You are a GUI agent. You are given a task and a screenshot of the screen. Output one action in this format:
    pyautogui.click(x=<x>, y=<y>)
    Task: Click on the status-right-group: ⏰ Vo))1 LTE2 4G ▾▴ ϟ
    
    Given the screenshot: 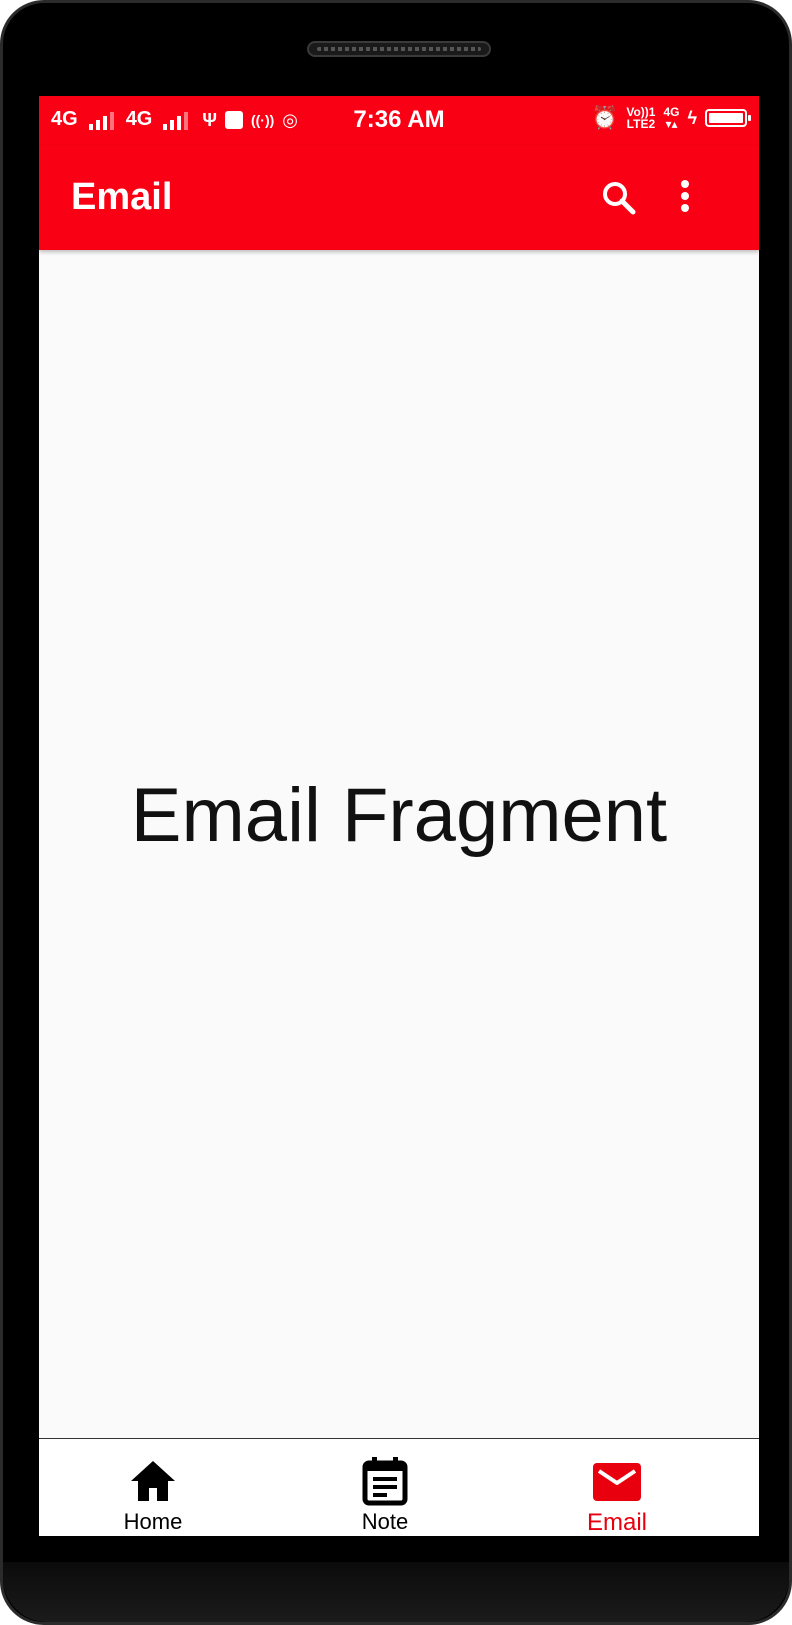 What is the action you would take?
    pyautogui.click(x=670, y=118)
    